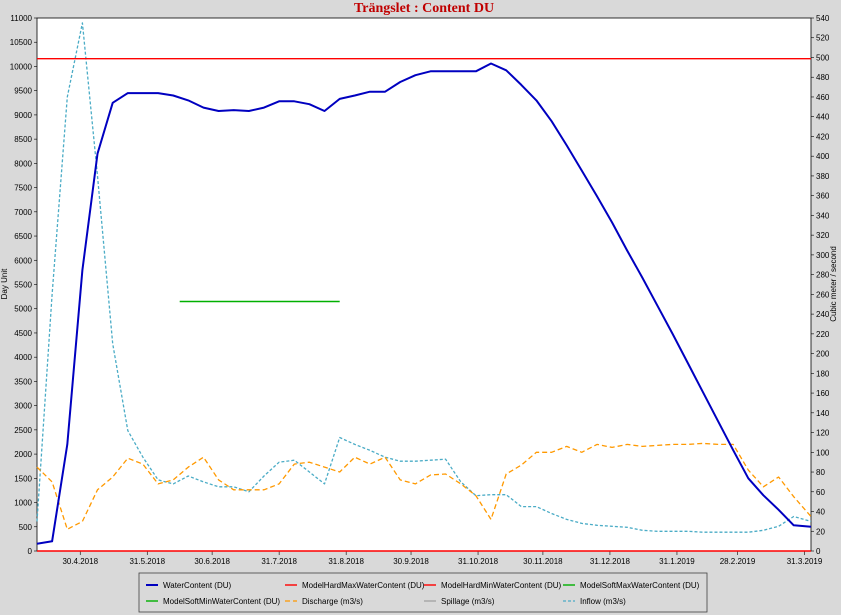 The height and width of the screenshot is (615, 841). Describe the element at coordinates (818, 551) in the screenshot. I see `y2-tick-label: 0` at that location.